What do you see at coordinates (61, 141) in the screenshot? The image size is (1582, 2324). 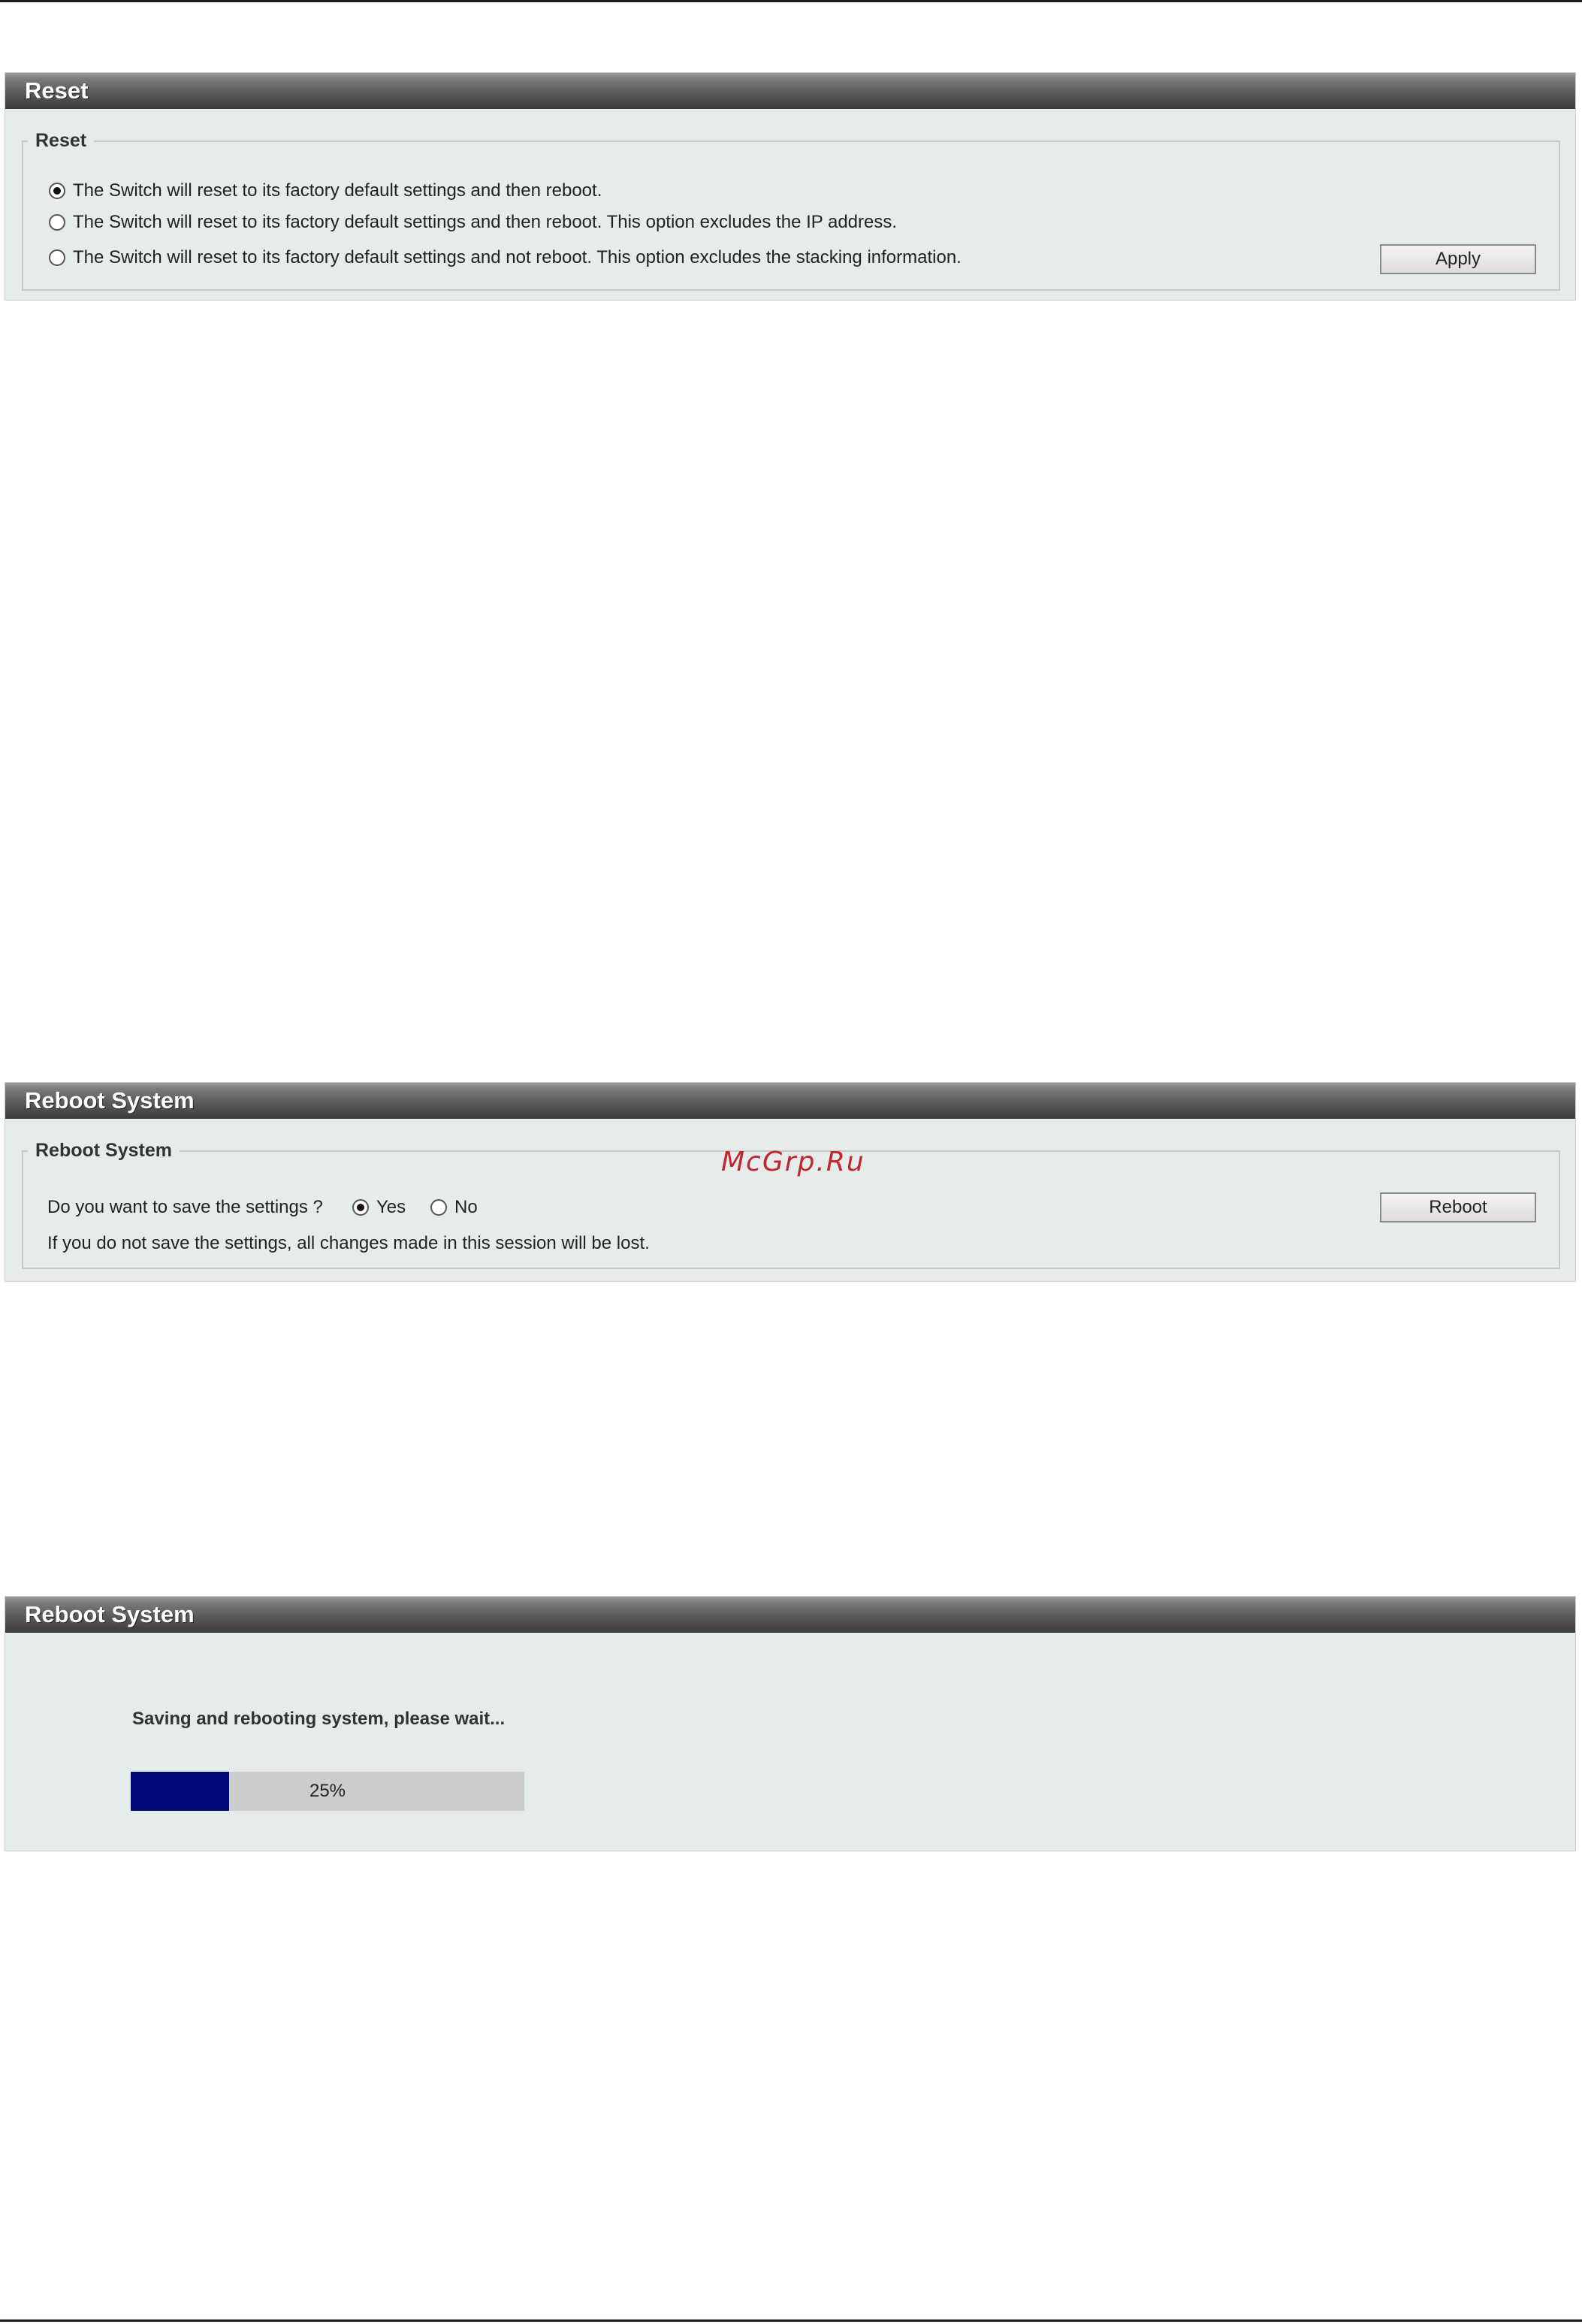 I see `reset-group-legend: Reset` at bounding box center [61, 141].